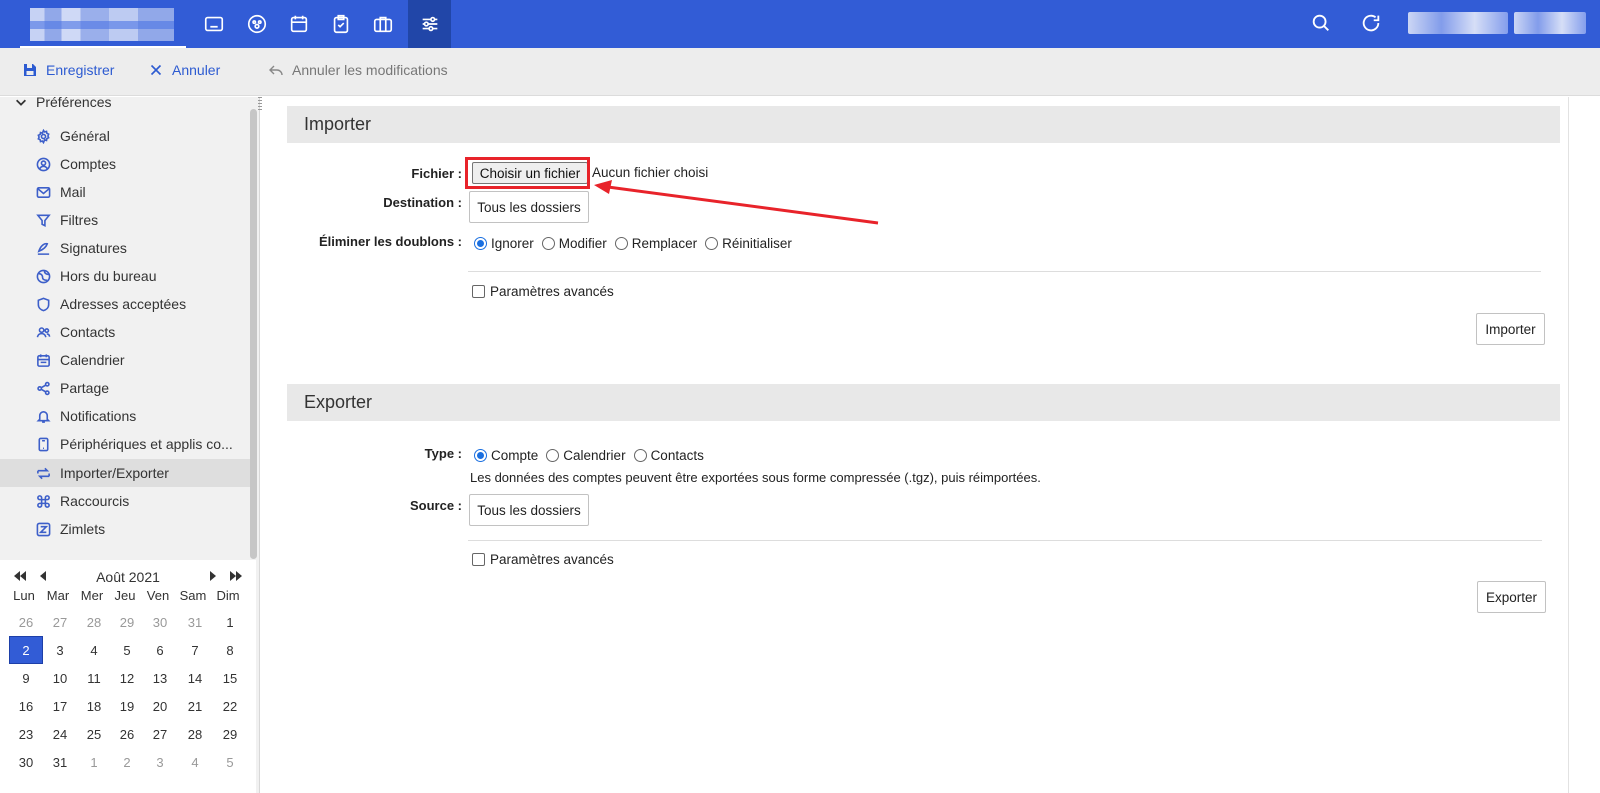 This screenshot has width=1600, height=793. I want to click on mini-calendar-day: 25, so click(94, 734).